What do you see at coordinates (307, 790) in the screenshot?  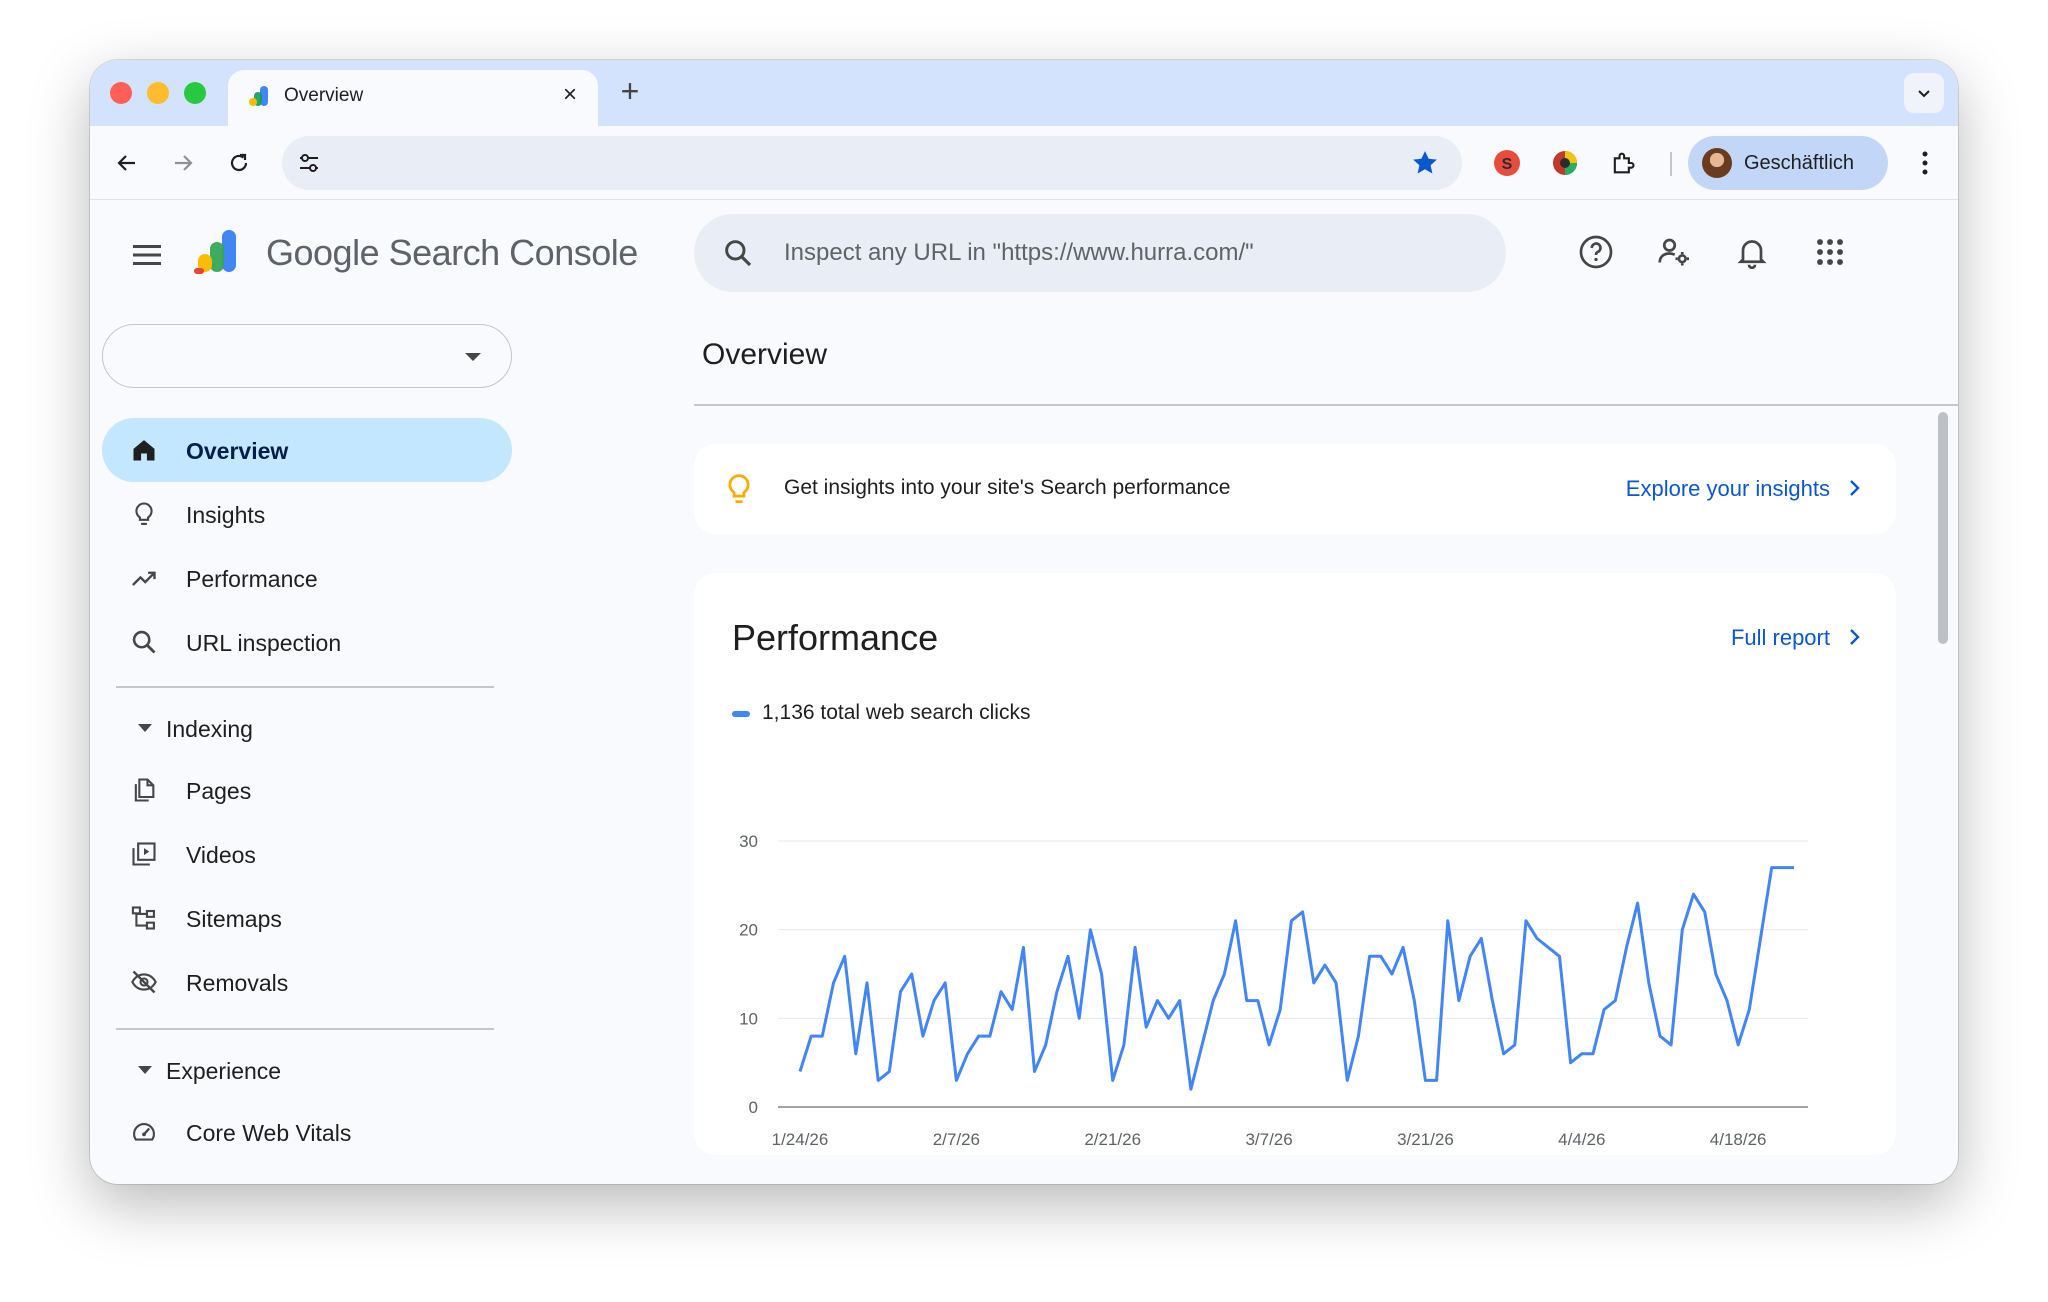 I see `sidebar-item-pages: Pages` at bounding box center [307, 790].